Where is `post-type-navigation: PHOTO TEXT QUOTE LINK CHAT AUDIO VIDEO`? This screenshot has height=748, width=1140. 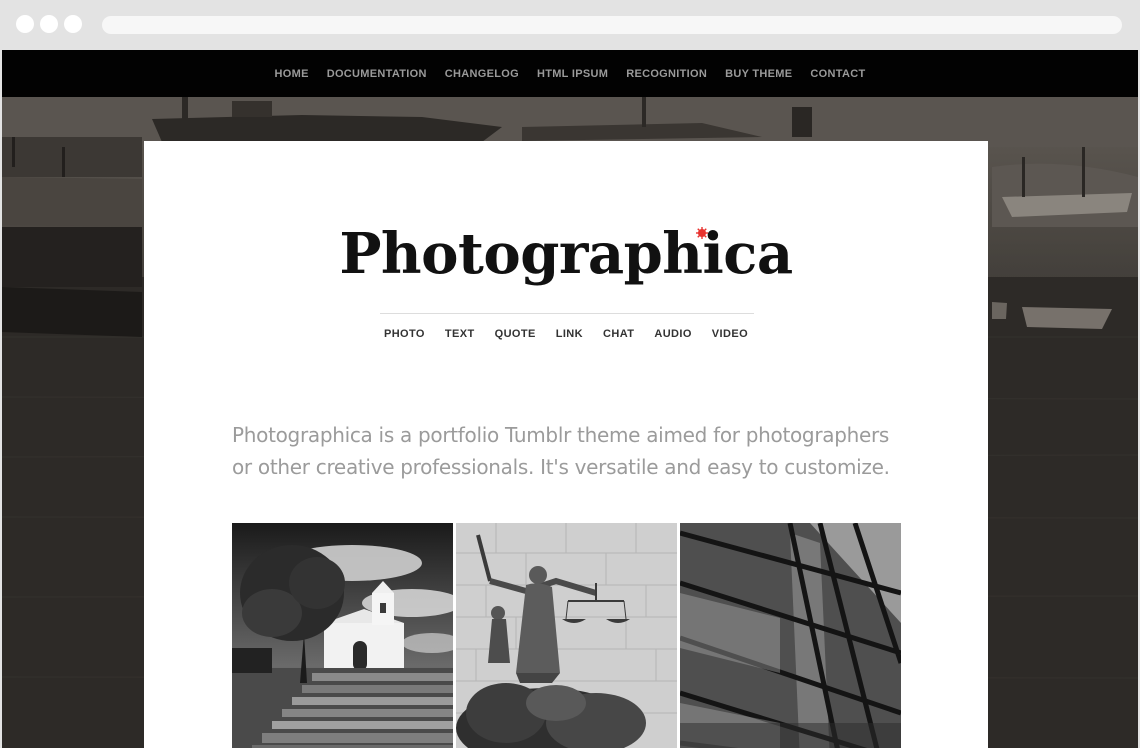
post-type-navigation: PHOTO TEXT QUOTE LINK CHAT AUDIO VIDEO is located at coordinates (566, 334).